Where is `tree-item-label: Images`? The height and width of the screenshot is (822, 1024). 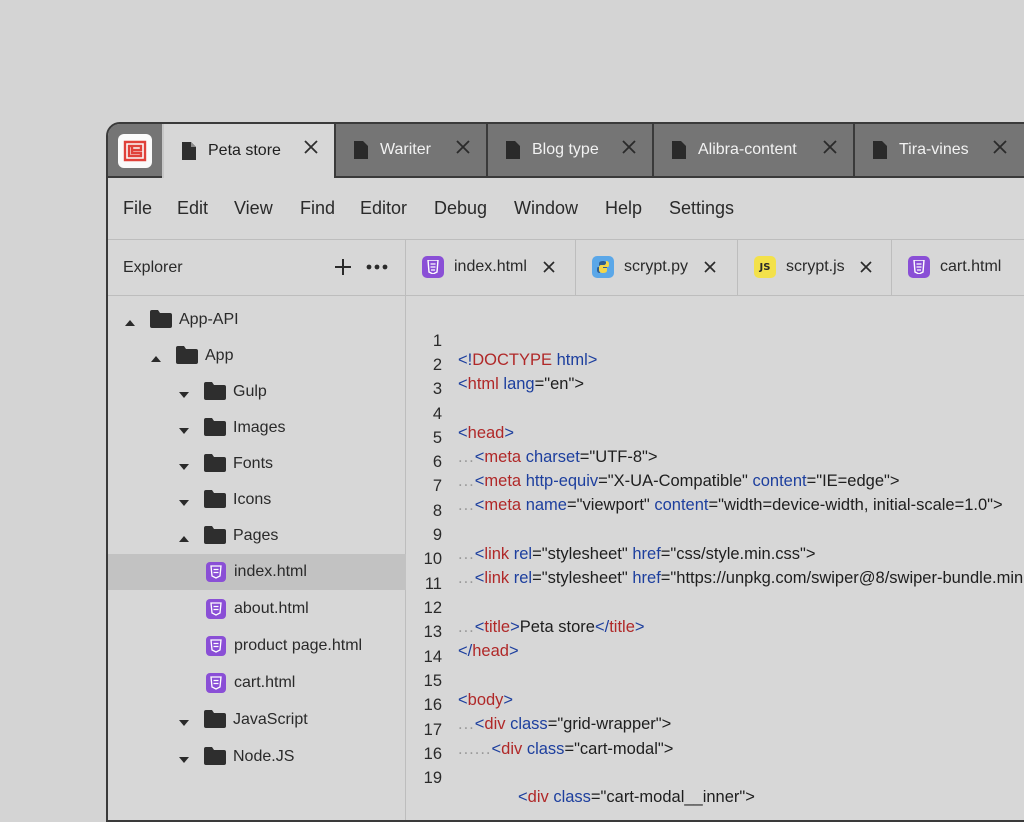 tree-item-label: Images is located at coordinates (259, 427).